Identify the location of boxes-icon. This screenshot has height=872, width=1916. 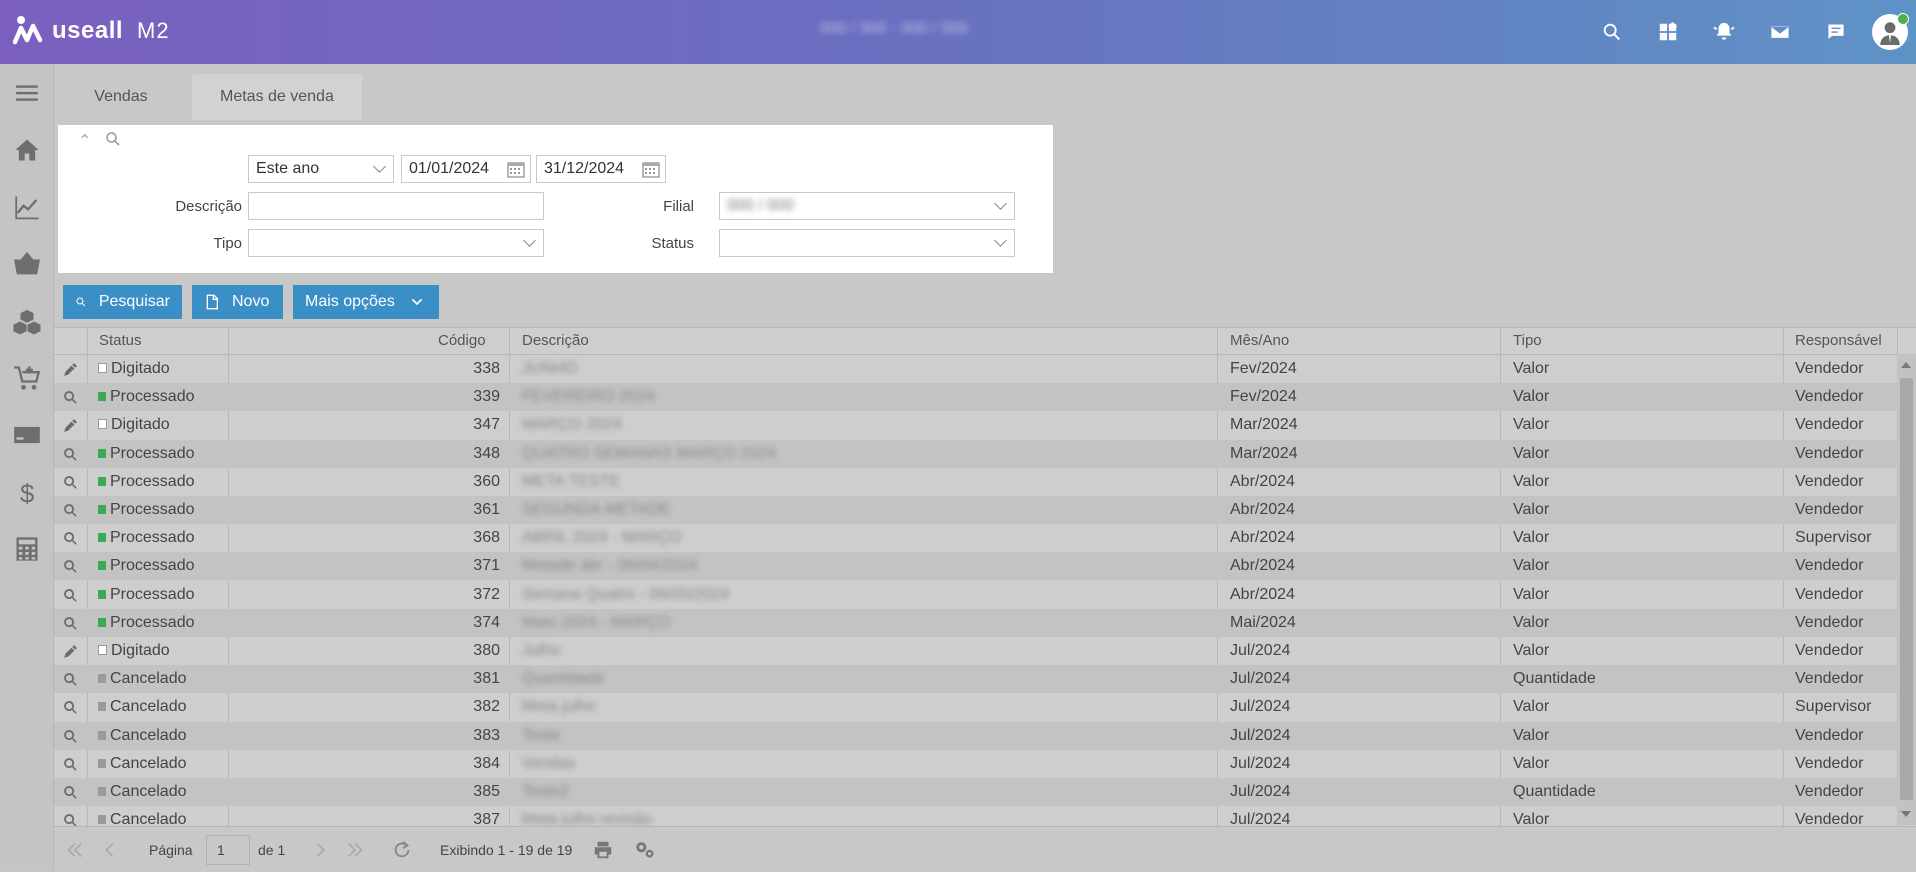
(26, 320).